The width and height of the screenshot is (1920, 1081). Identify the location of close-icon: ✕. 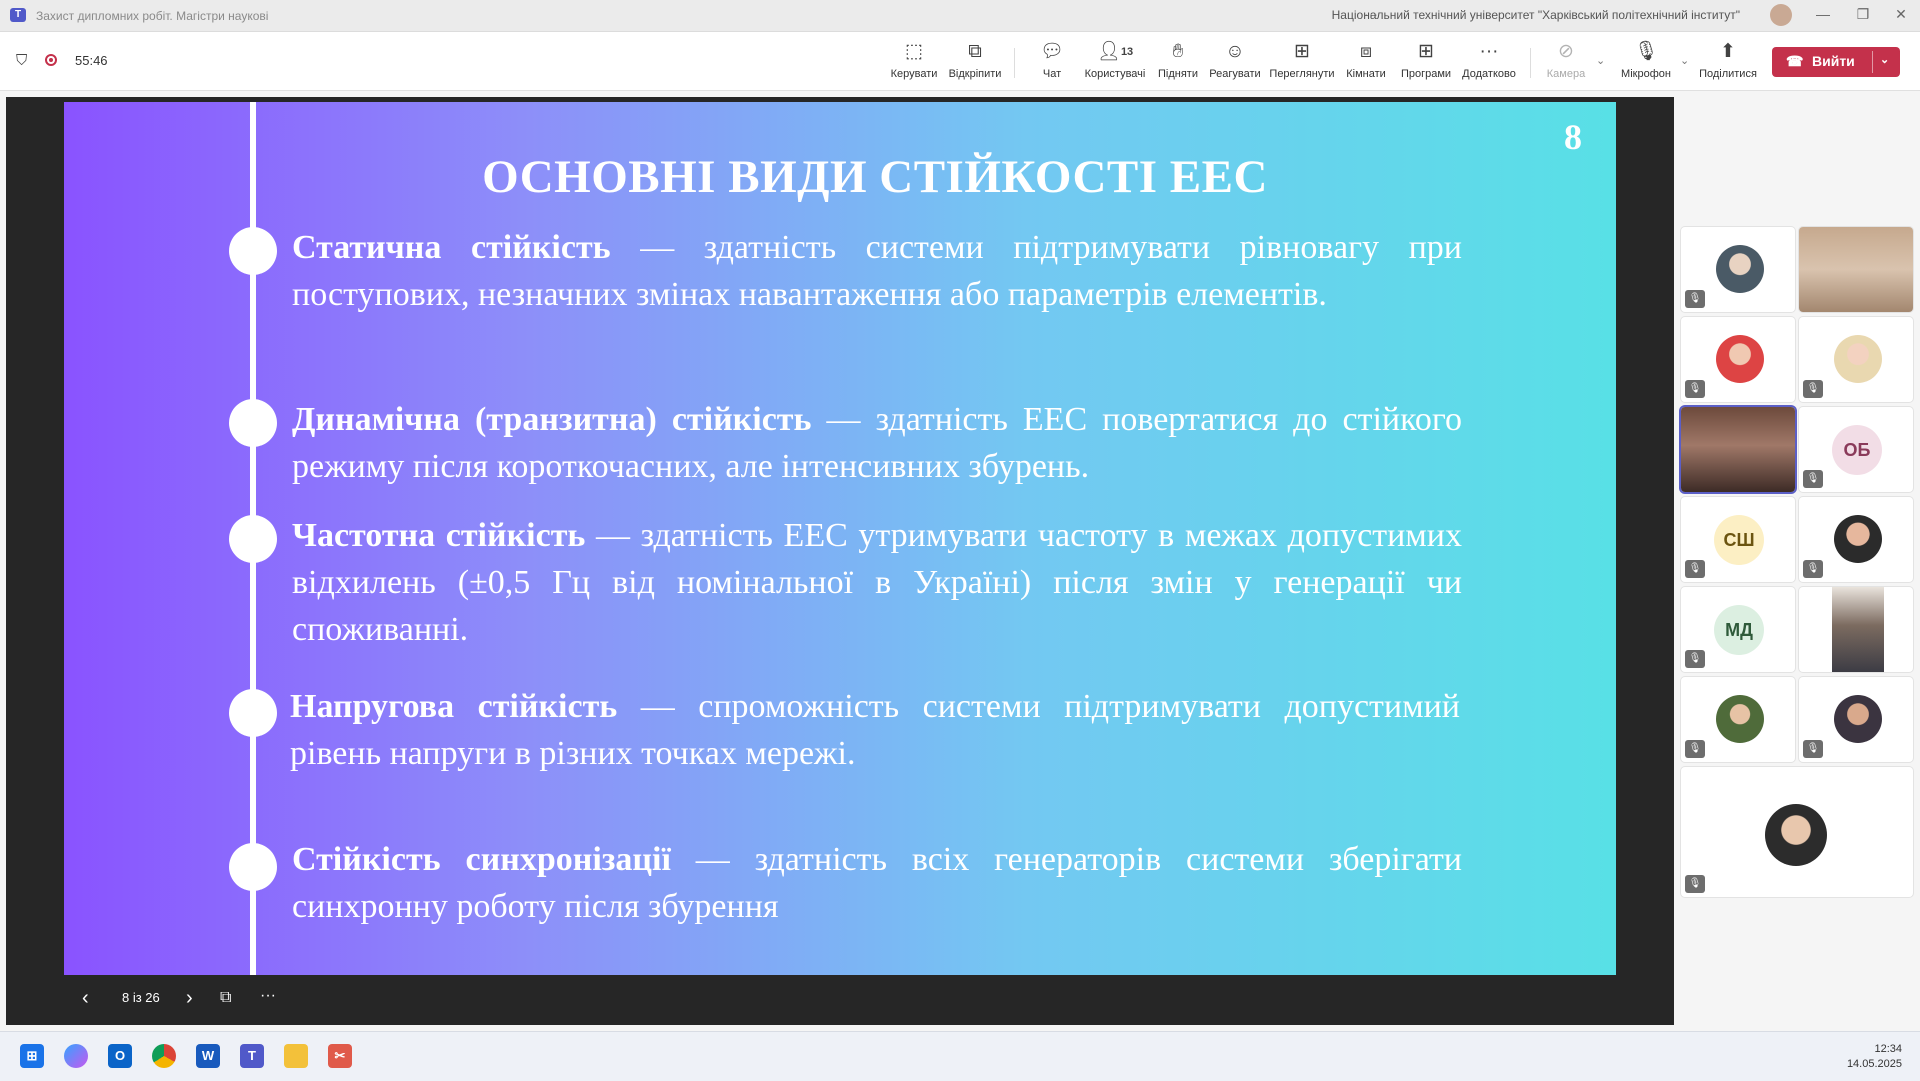
(1901, 15).